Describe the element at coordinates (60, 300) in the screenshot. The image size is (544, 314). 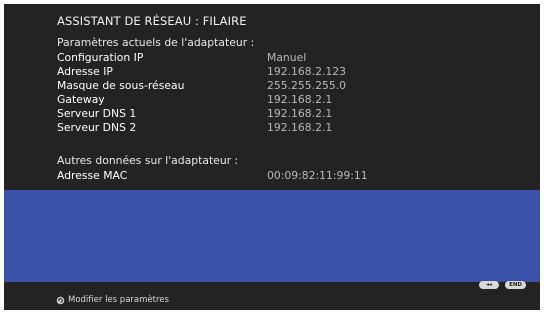
I see `refresh-icon` at that location.